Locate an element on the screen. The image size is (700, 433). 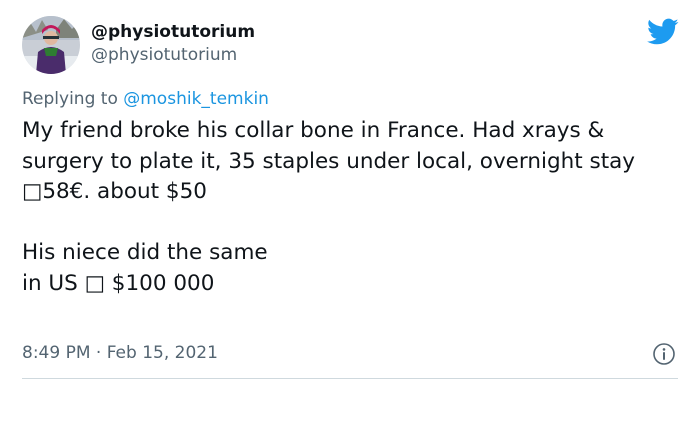
reply-prefix: Replying to is located at coordinates (73, 99).